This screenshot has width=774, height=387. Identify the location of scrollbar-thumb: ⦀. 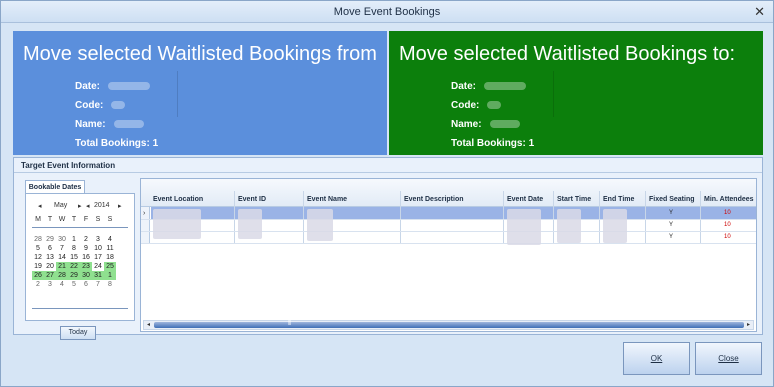
(449, 324).